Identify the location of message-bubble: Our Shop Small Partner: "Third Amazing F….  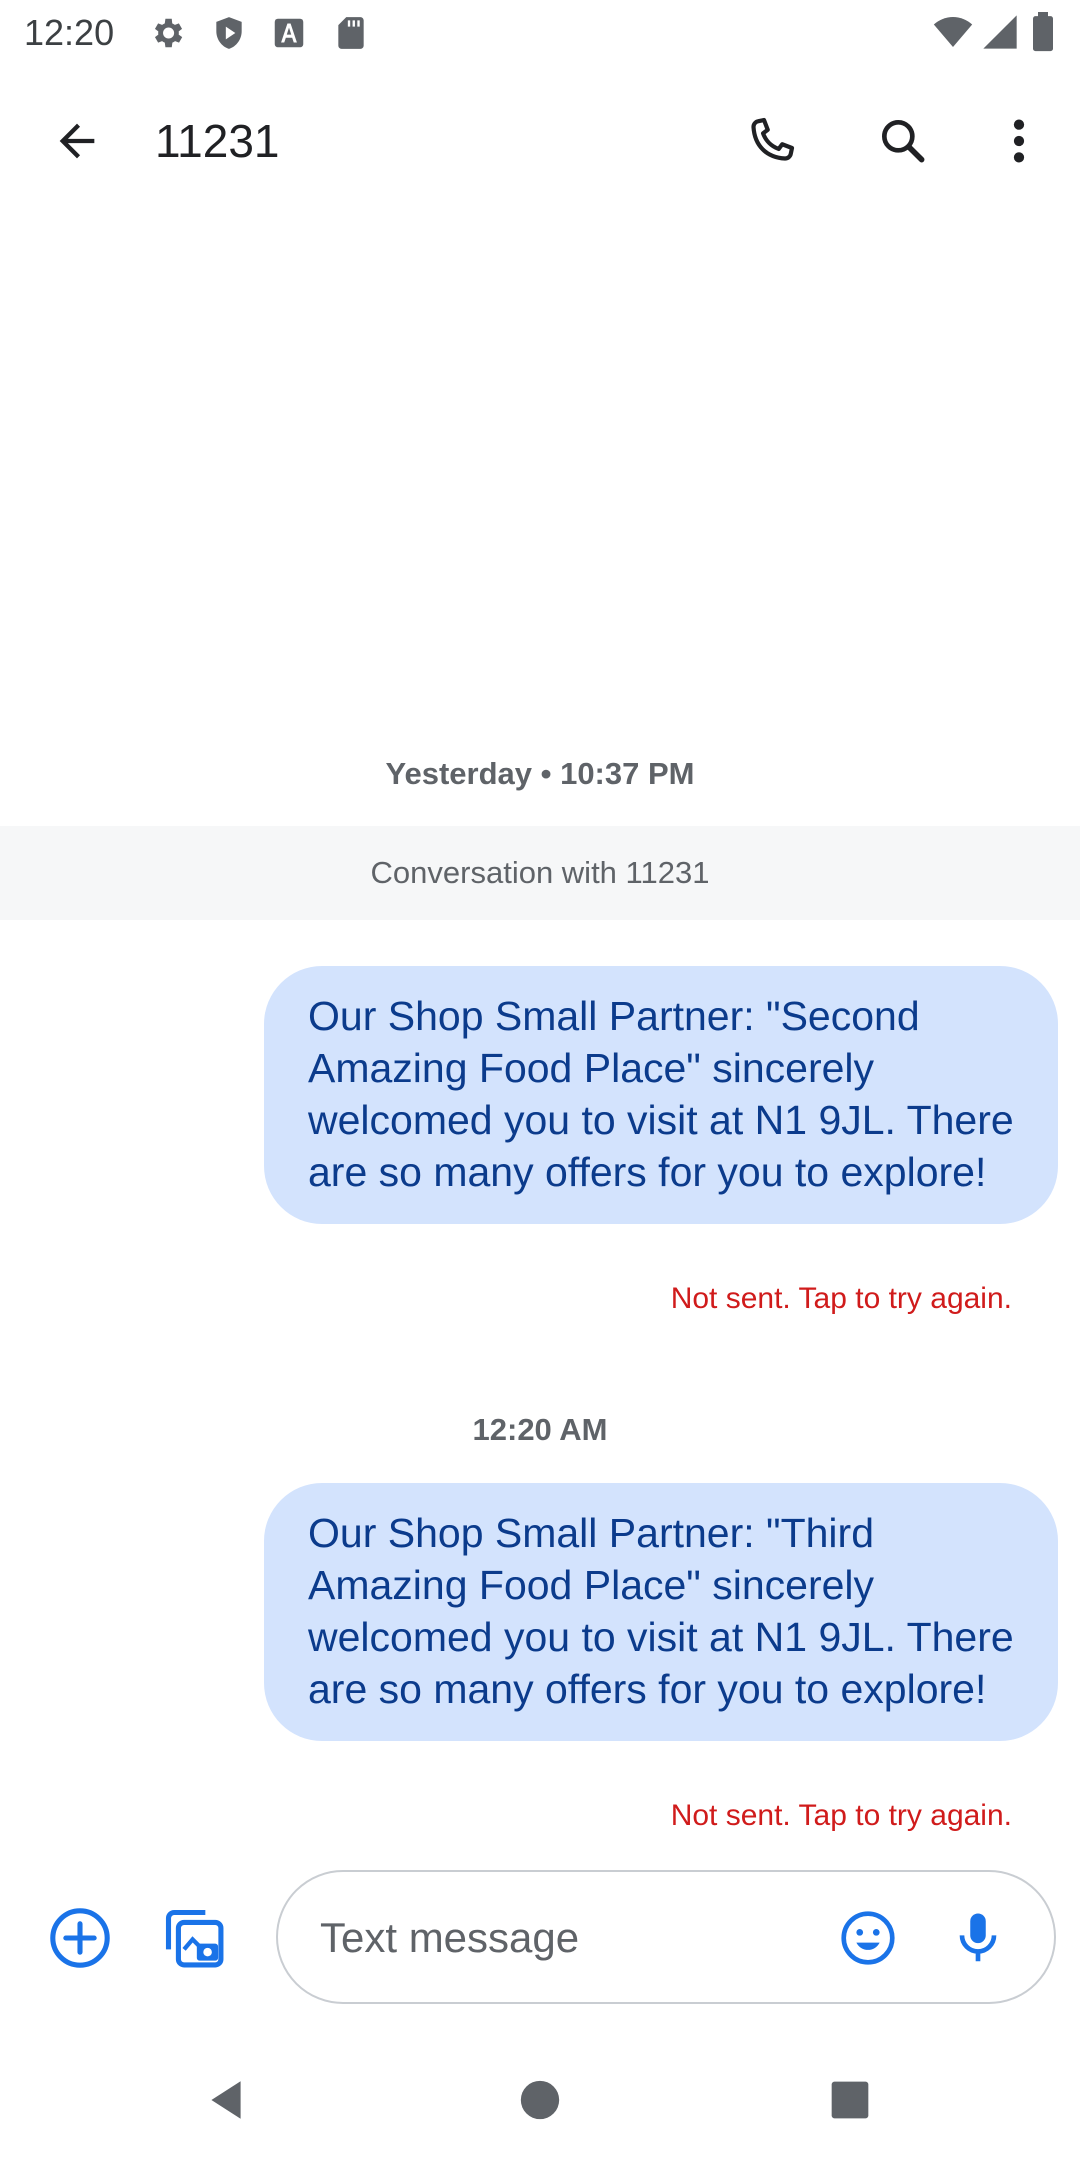
(661, 1612).